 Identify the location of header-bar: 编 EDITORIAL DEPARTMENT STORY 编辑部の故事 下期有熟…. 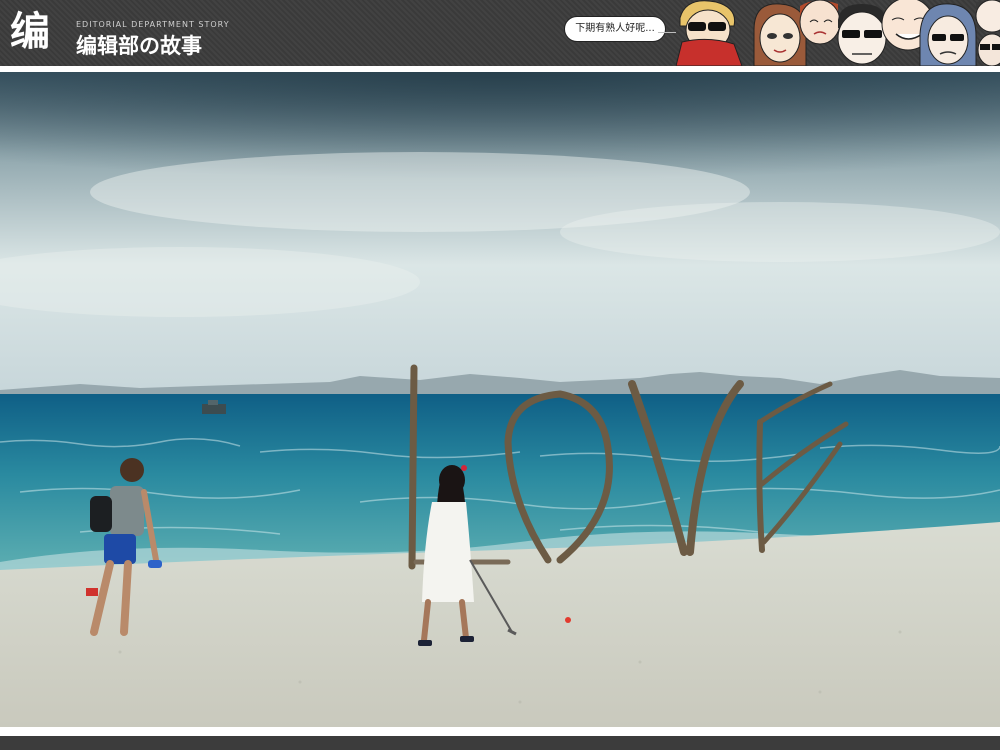
(500, 33).